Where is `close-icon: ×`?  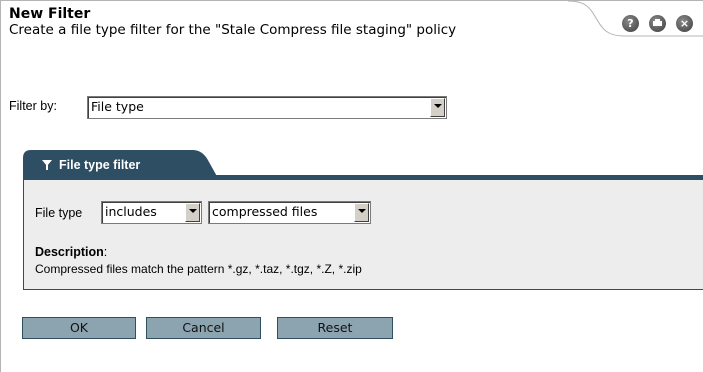 close-icon: × is located at coordinates (684, 23).